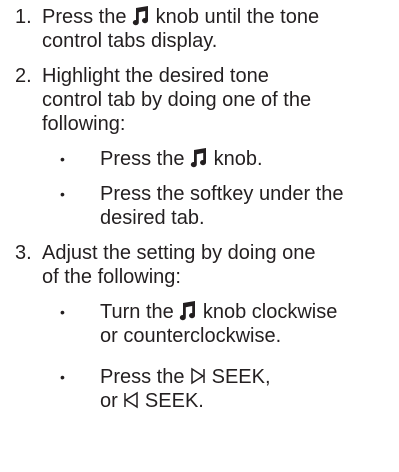 The image size is (399, 472). I want to click on step-text: of the following:, so click(111, 277).